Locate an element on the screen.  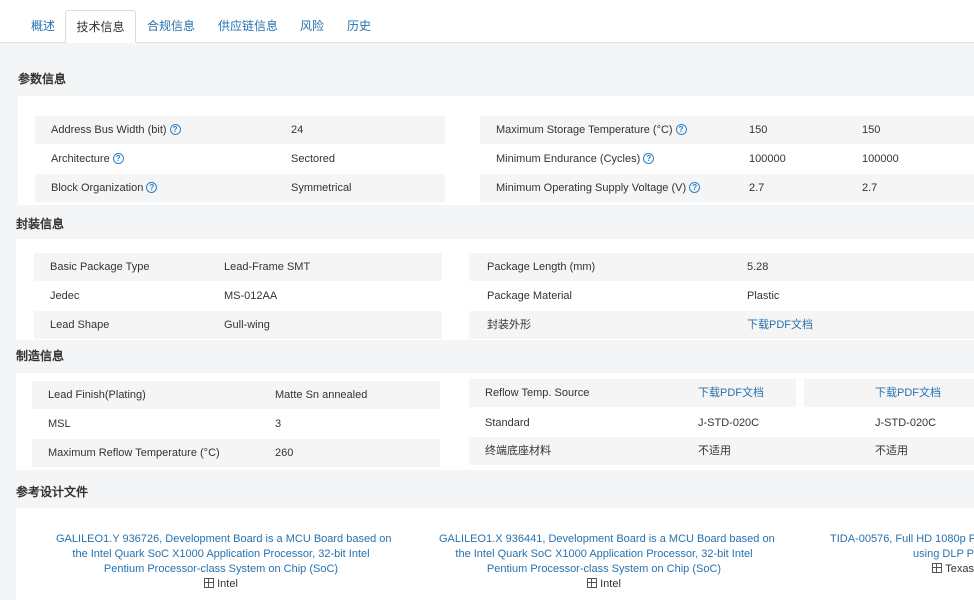
param-row: Address Bus Width (bit)? 24 is located at coordinates (240, 130).